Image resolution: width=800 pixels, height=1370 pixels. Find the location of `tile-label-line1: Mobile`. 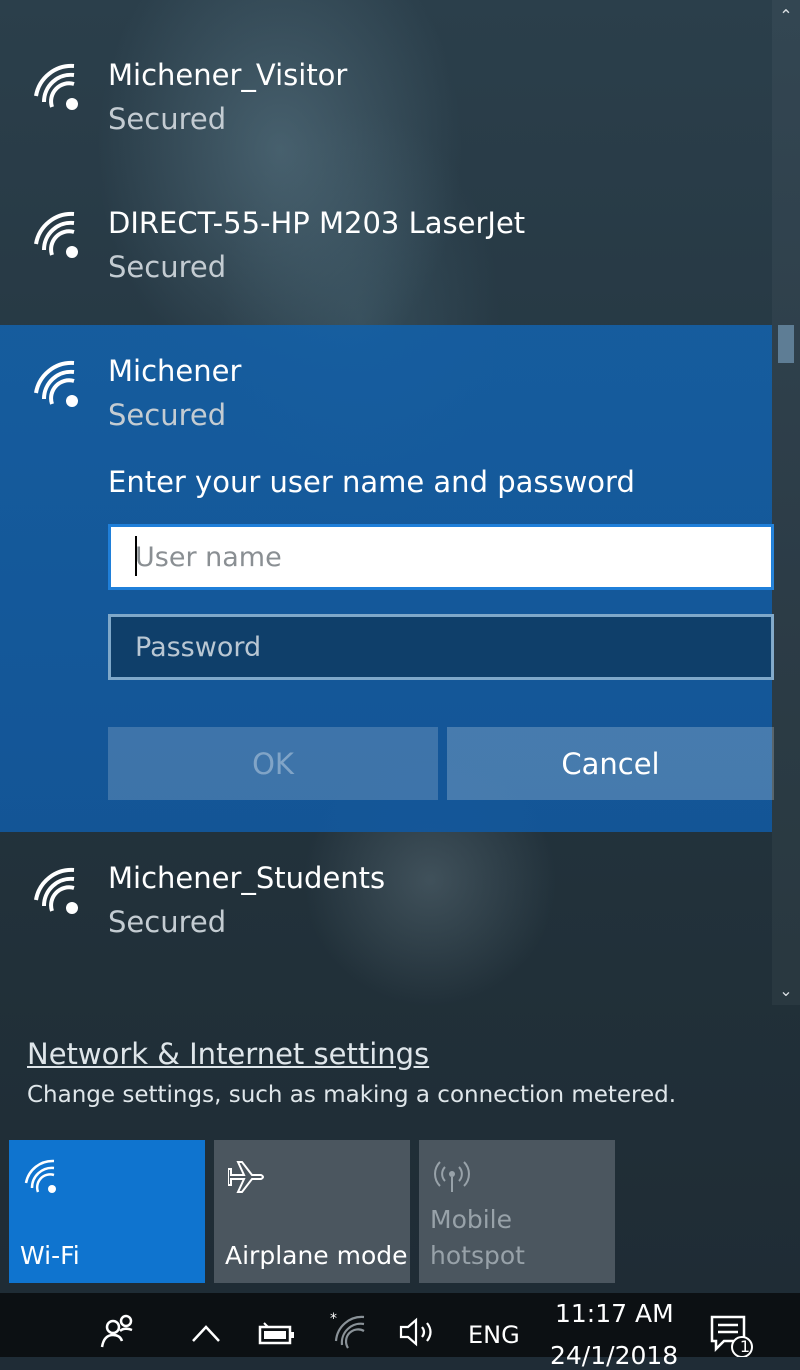

tile-label-line1: Mobile is located at coordinates (471, 1219).